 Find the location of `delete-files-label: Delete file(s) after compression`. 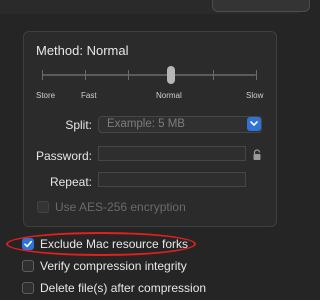

delete-files-label: Delete file(s) after compression is located at coordinates (123, 288).